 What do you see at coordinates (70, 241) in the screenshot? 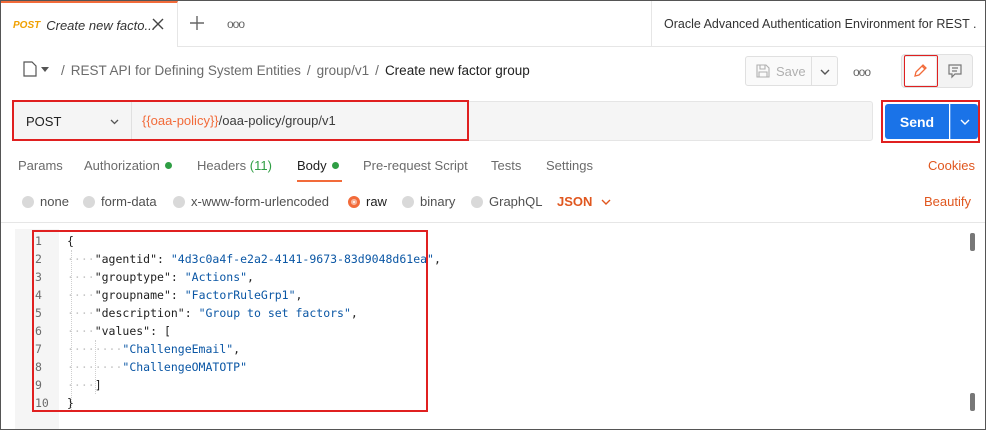
I see `json-brace: {` at bounding box center [70, 241].